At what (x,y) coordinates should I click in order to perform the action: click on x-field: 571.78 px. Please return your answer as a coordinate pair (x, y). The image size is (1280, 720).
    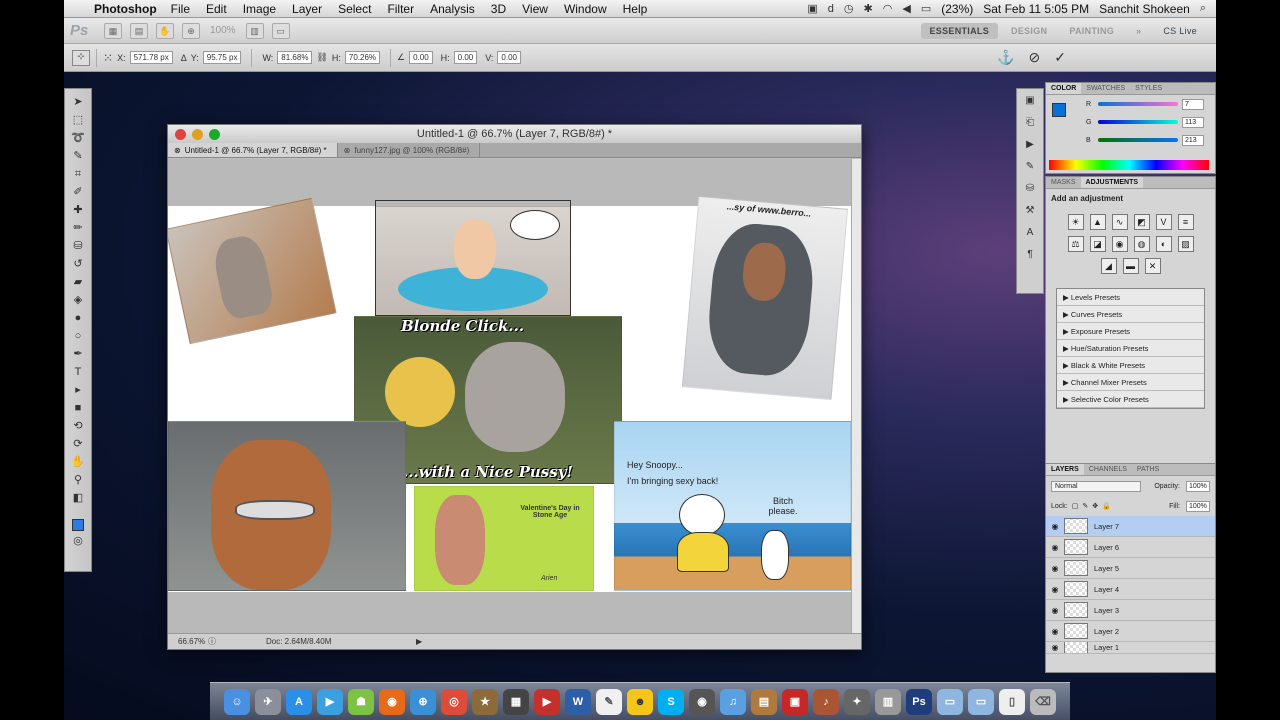
    Looking at the image, I should click on (151, 57).